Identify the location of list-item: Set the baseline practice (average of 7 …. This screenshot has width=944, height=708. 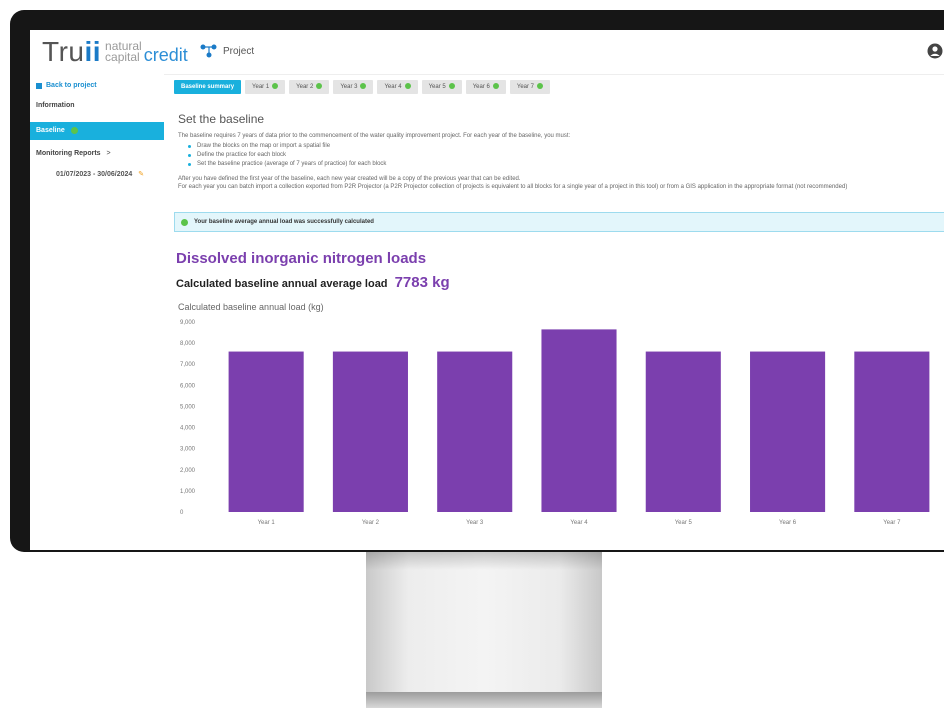
(287, 164).